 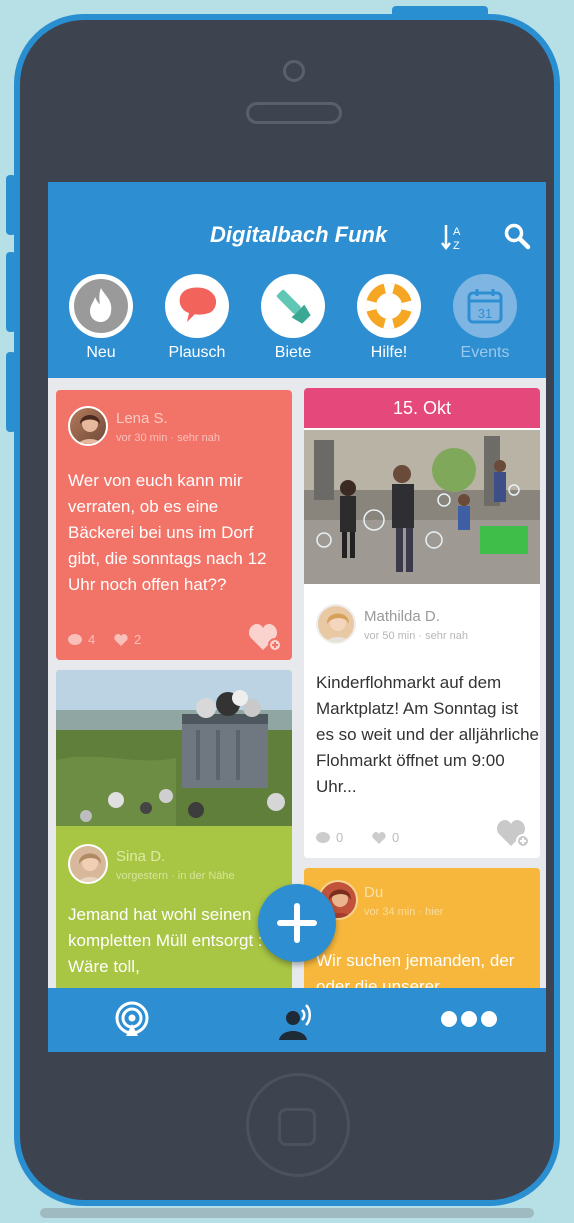 What do you see at coordinates (175, 876) in the screenshot?
I see `post-meta: vorgestern · in der Nähe` at bounding box center [175, 876].